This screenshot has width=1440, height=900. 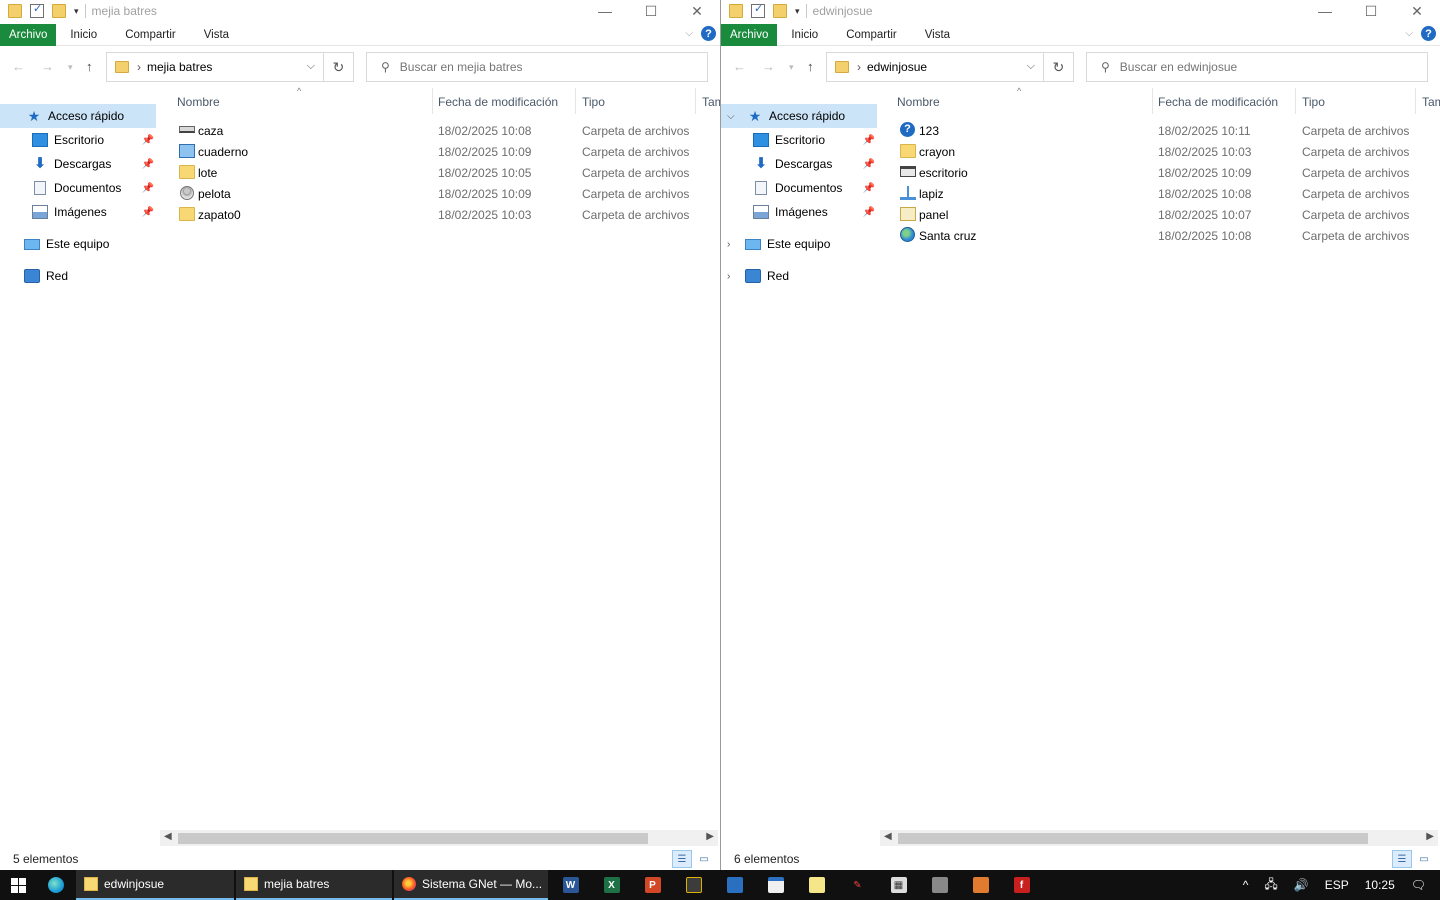 I want to click on sidebar-item-quick-access: ⌵ ★ Acceso rápido, so click(x=799, y=116).